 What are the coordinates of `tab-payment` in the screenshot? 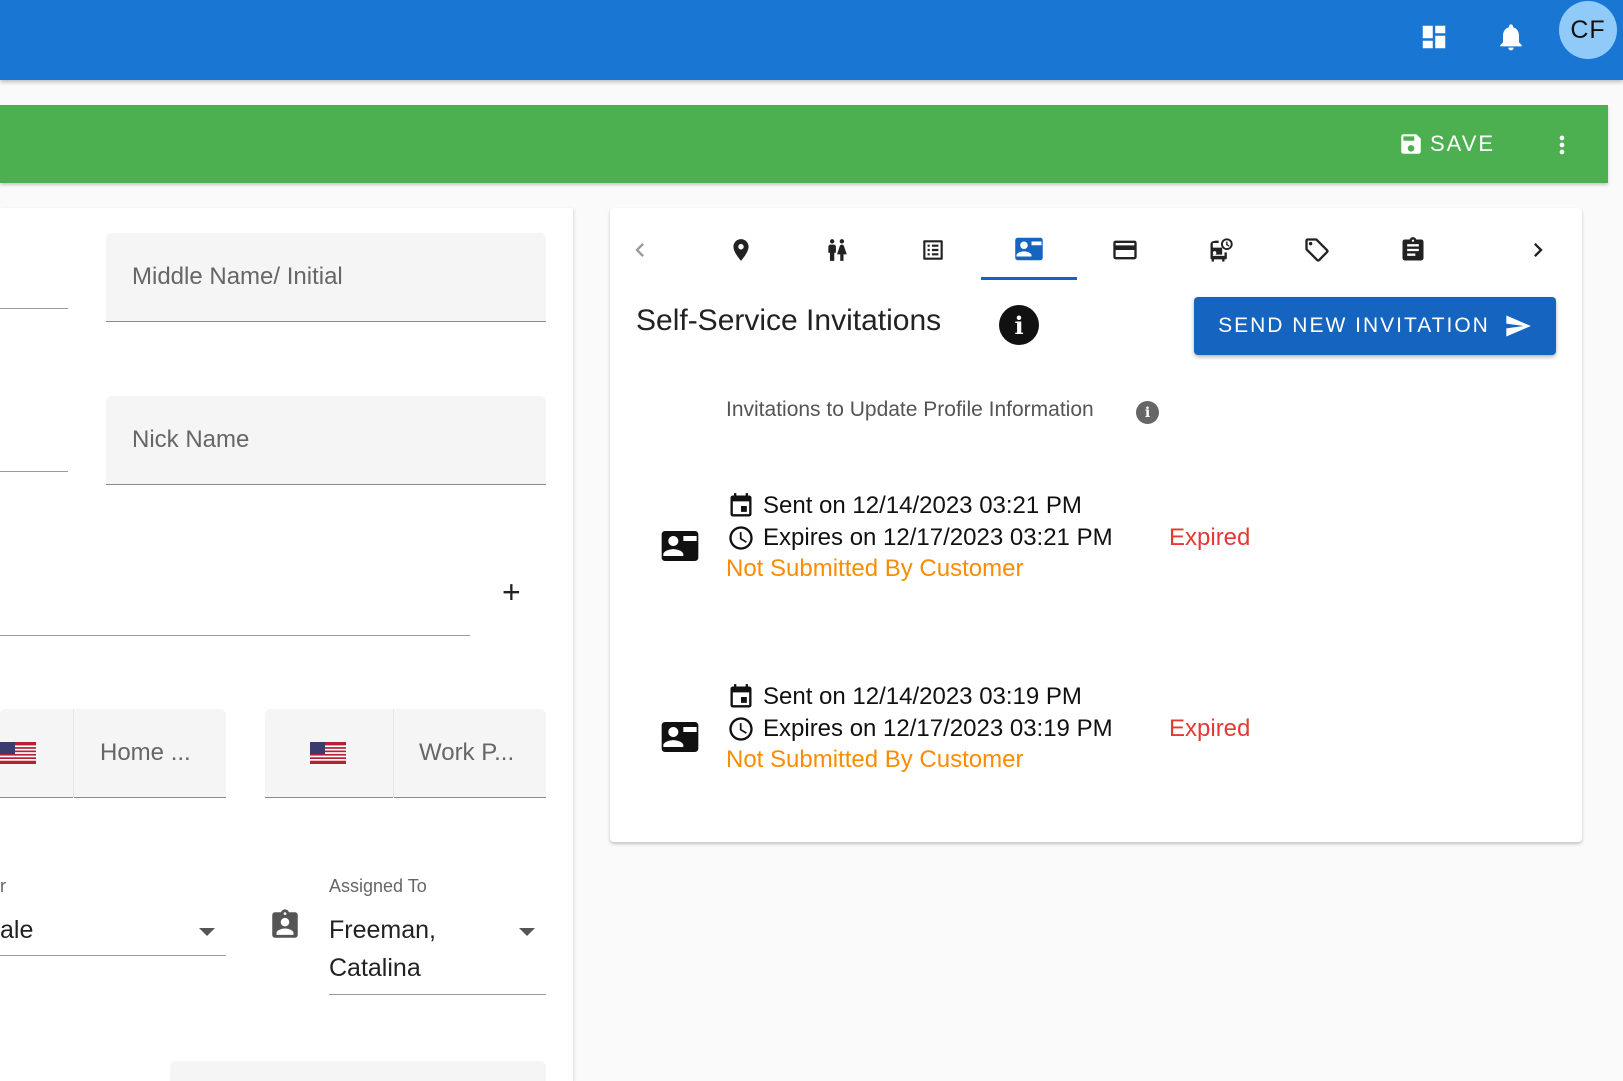 It's located at (1125, 250).